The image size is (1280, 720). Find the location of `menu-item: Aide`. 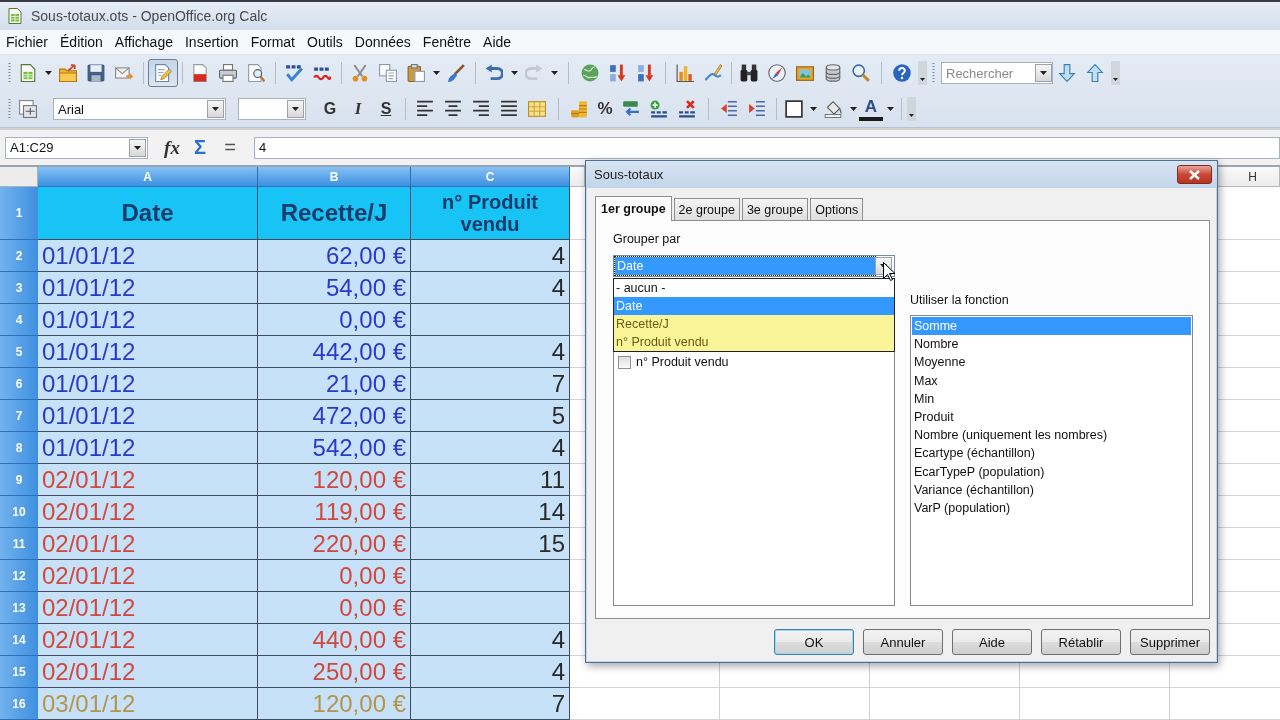

menu-item: Aide is located at coordinates (497, 42).